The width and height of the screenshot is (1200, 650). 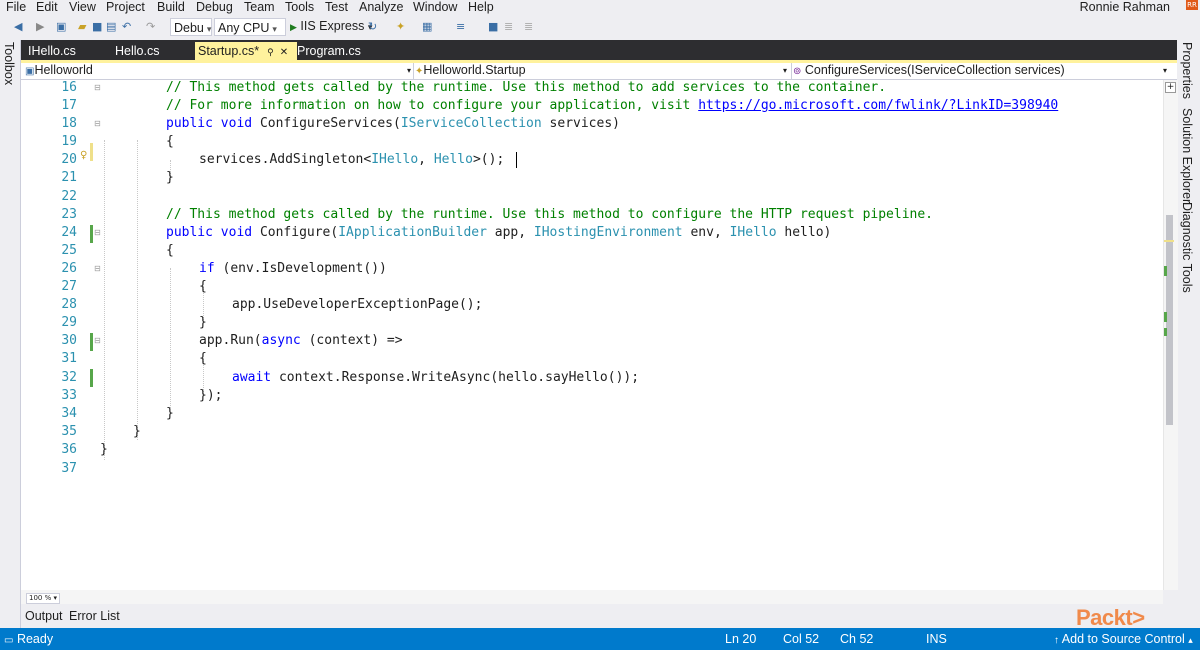 I want to click on menu-window: Window, so click(x=435, y=7).